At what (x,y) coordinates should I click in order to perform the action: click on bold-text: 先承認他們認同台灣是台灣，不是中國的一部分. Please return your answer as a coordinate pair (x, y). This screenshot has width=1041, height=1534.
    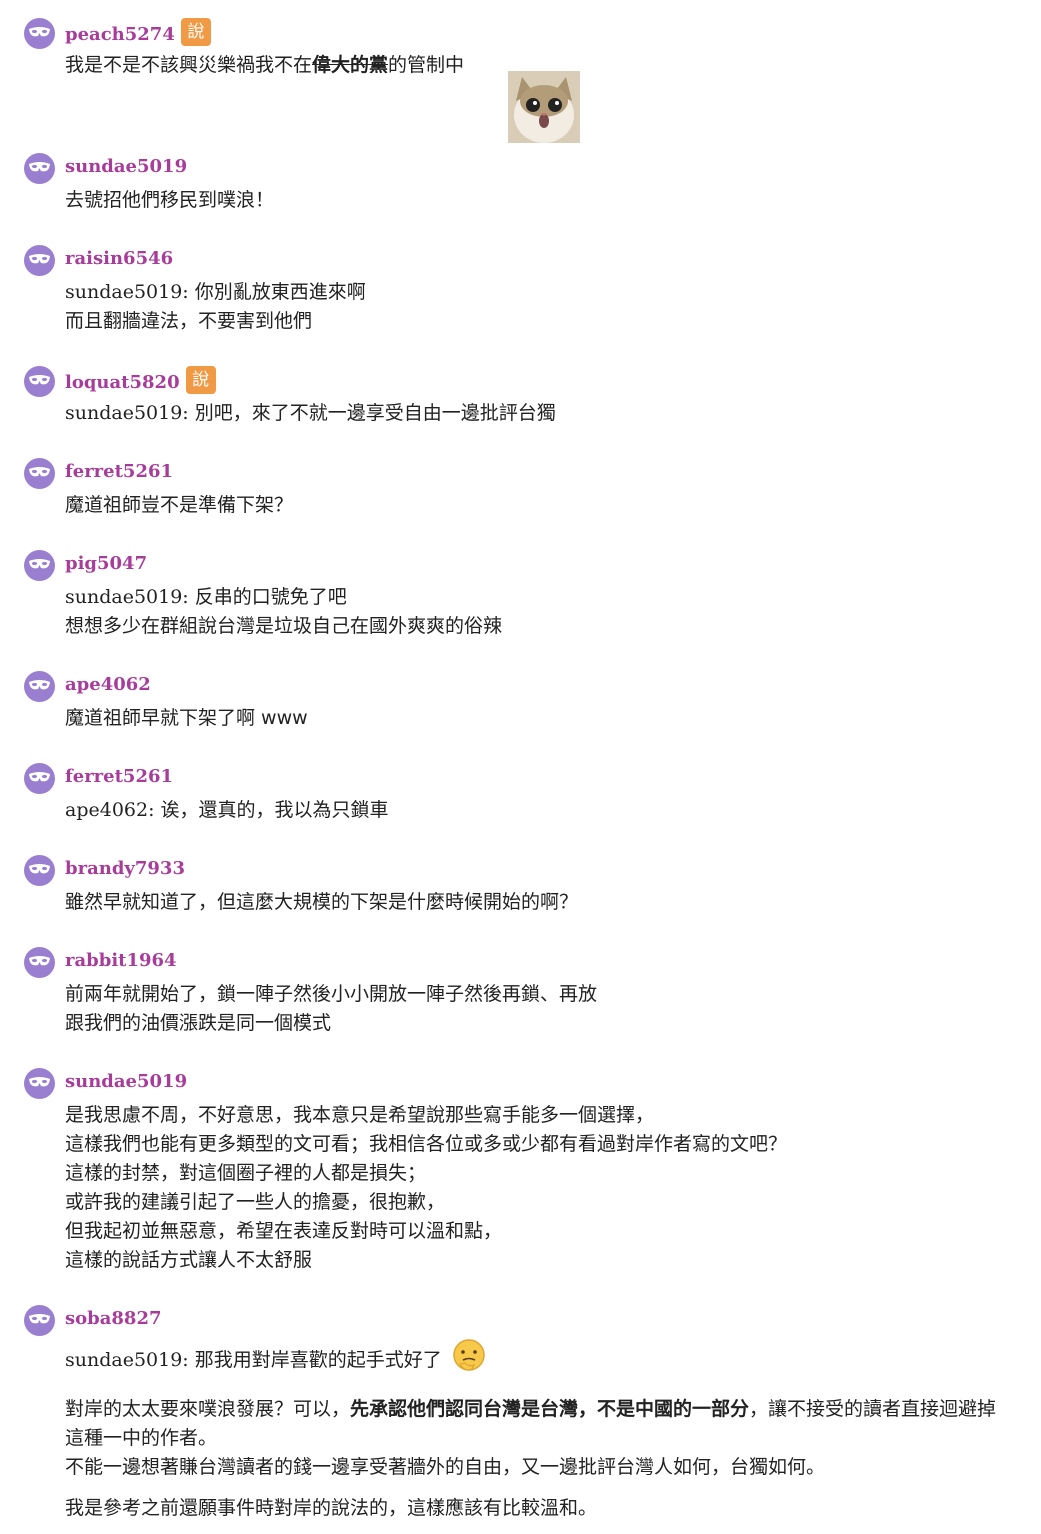
    Looking at the image, I should click on (550, 1409).